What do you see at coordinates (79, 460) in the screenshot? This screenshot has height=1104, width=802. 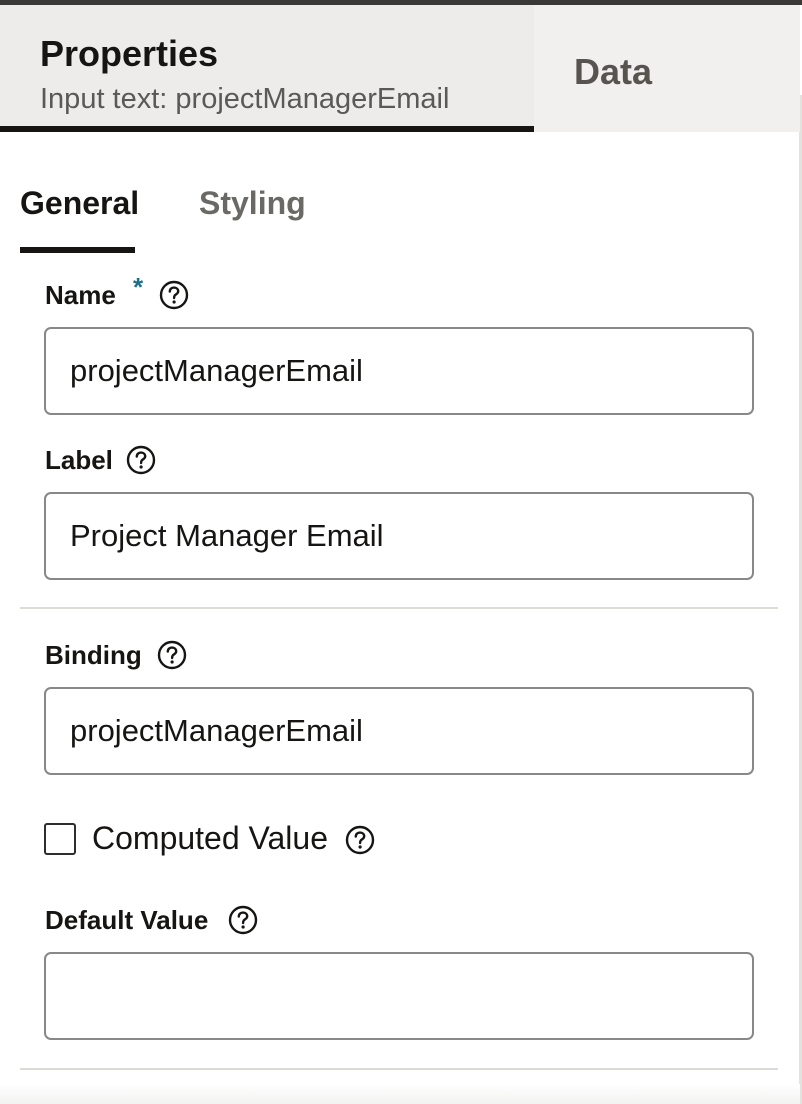 I see `label-field-label: Label` at bounding box center [79, 460].